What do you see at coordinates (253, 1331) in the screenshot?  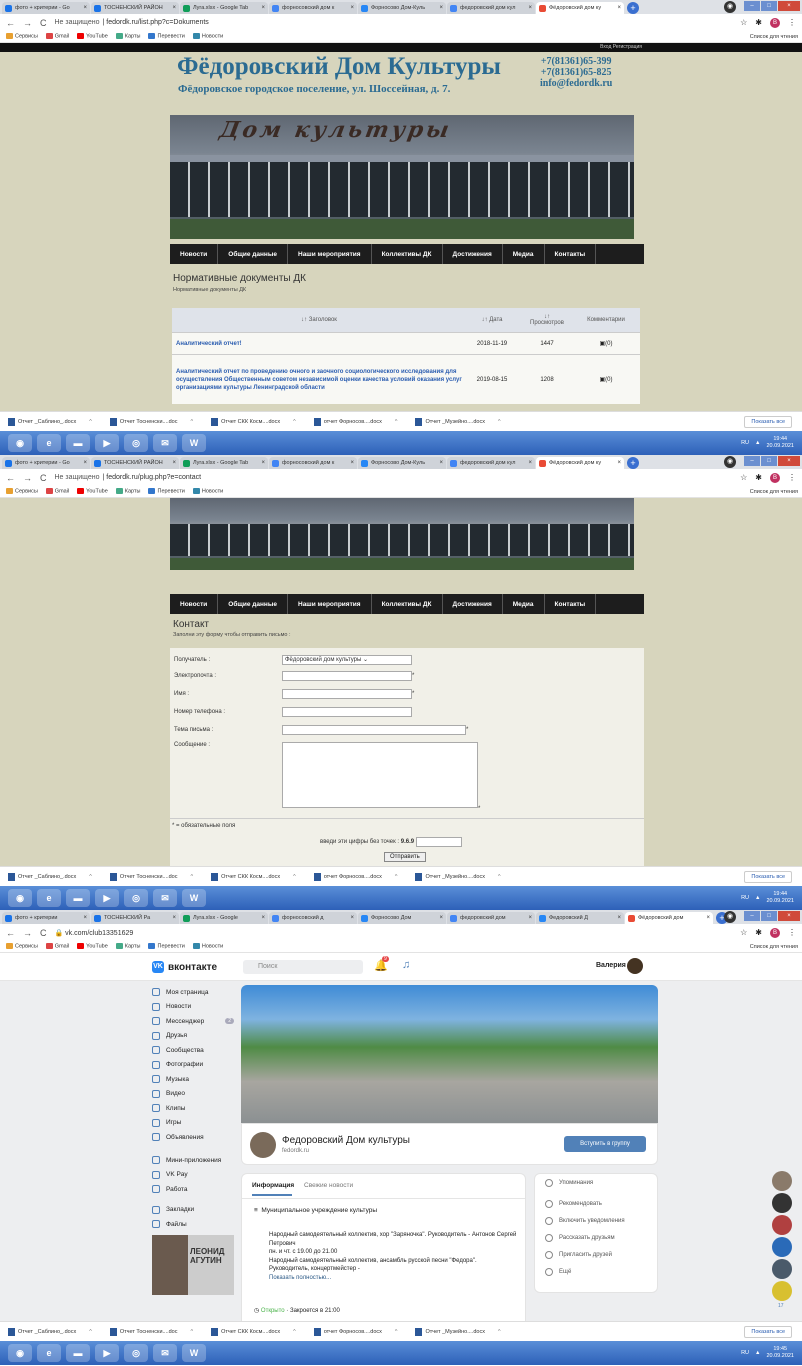 I see `download-item: Отчет СКК Косм....docx ^` at bounding box center [253, 1331].